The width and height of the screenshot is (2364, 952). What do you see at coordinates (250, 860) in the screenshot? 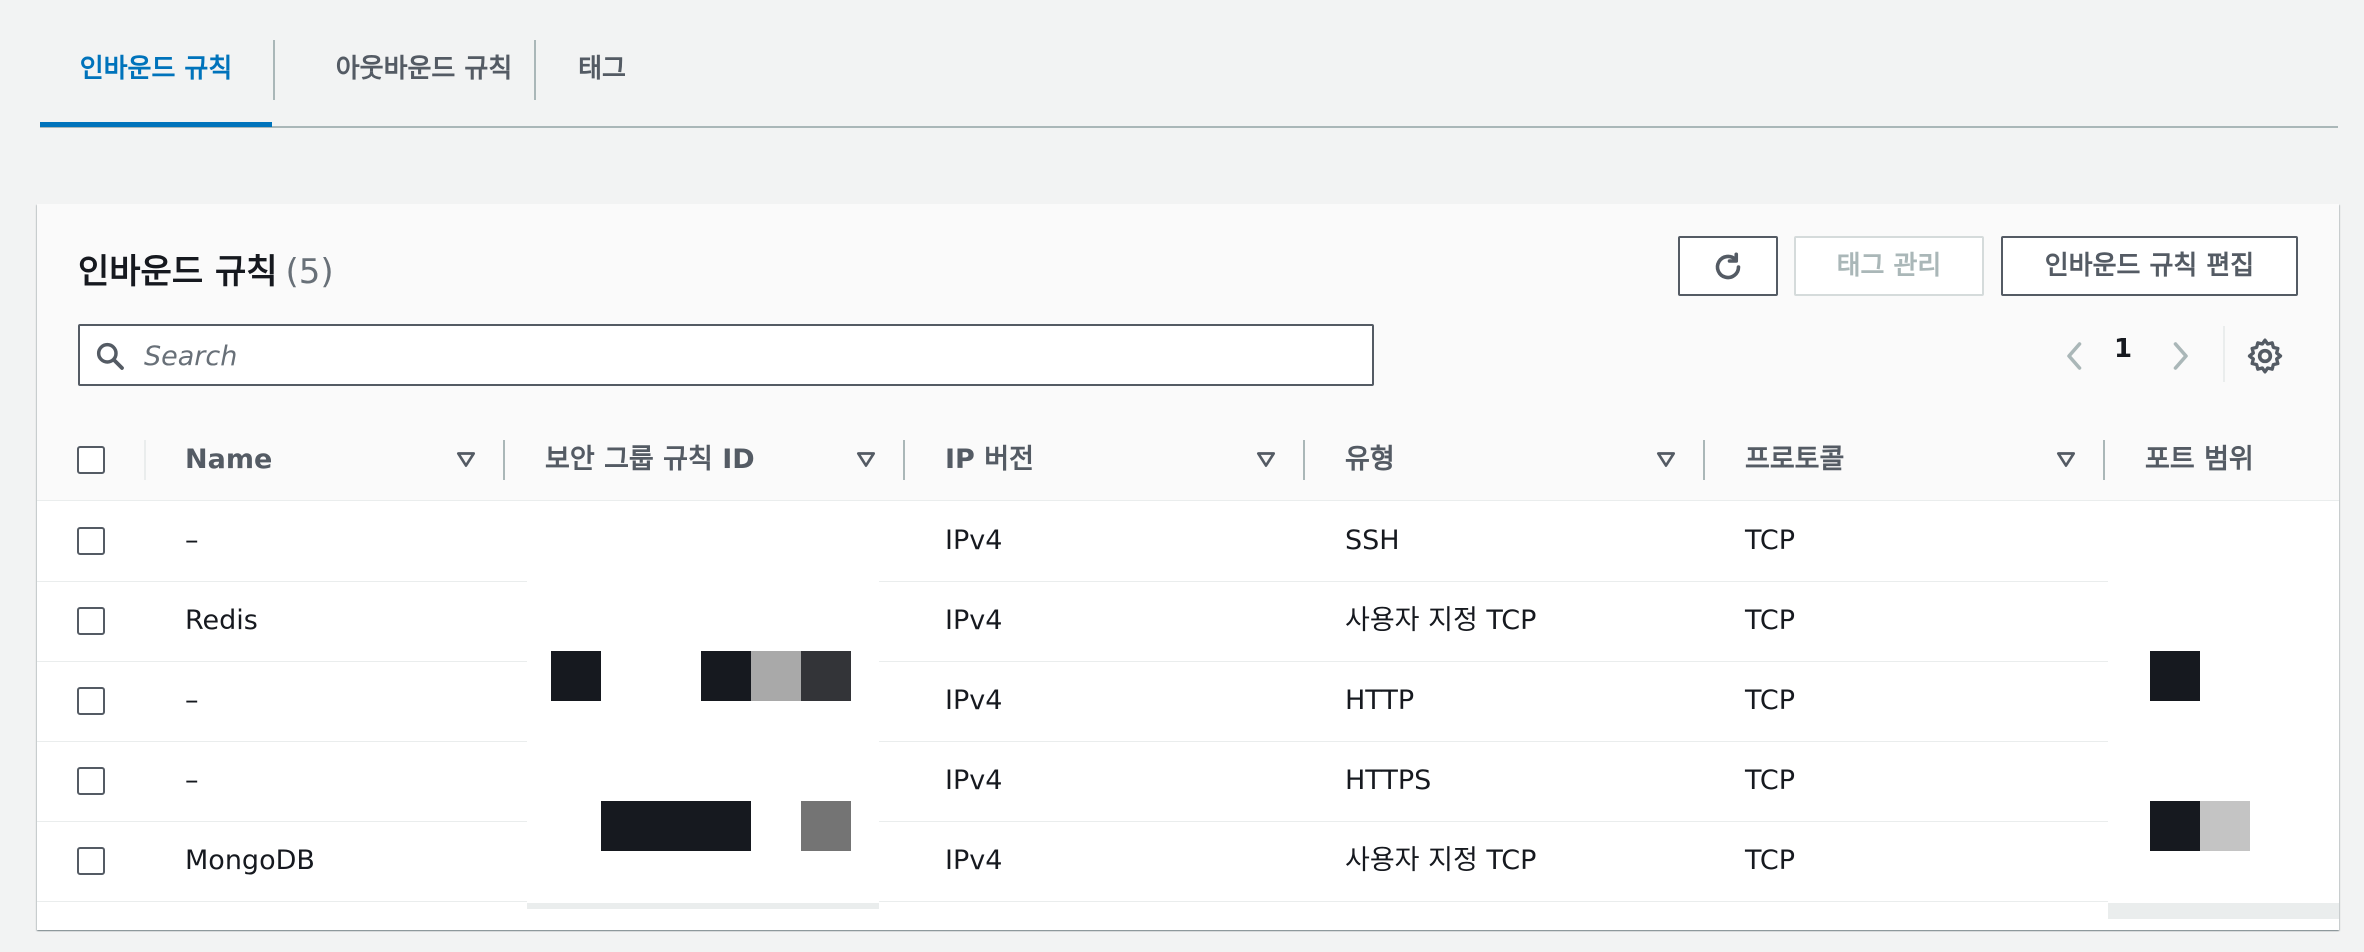
I see `cell-name: MongoDB` at bounding box center [250, 860].